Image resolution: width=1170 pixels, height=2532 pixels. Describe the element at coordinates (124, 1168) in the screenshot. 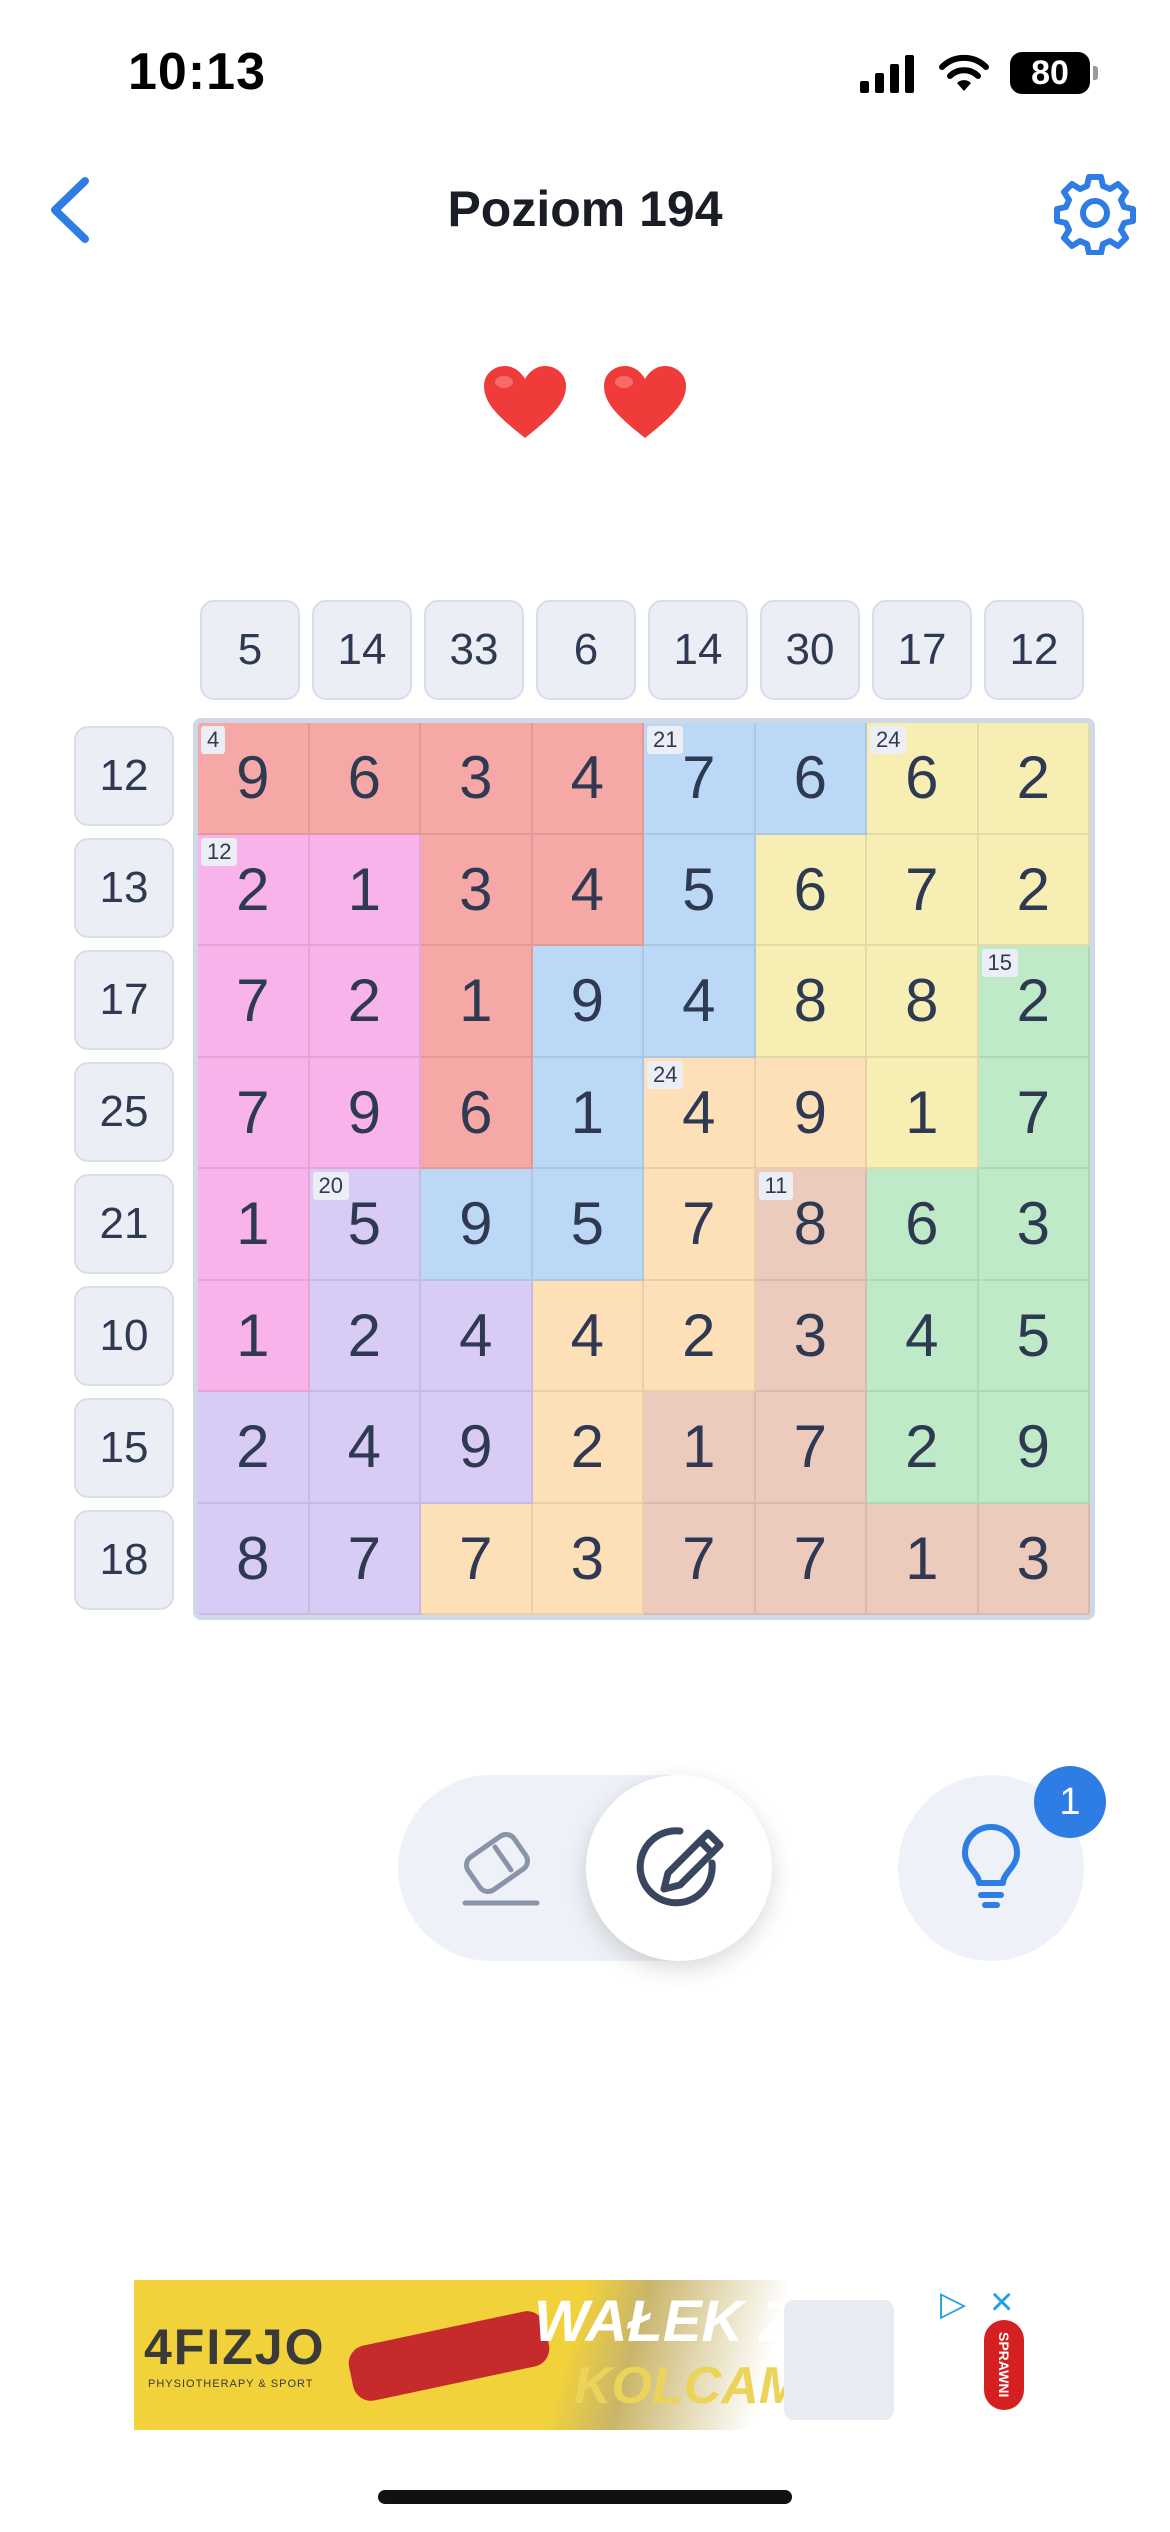

I see `row-sums: 12 13 17 25 21 10 15 18` at that location.